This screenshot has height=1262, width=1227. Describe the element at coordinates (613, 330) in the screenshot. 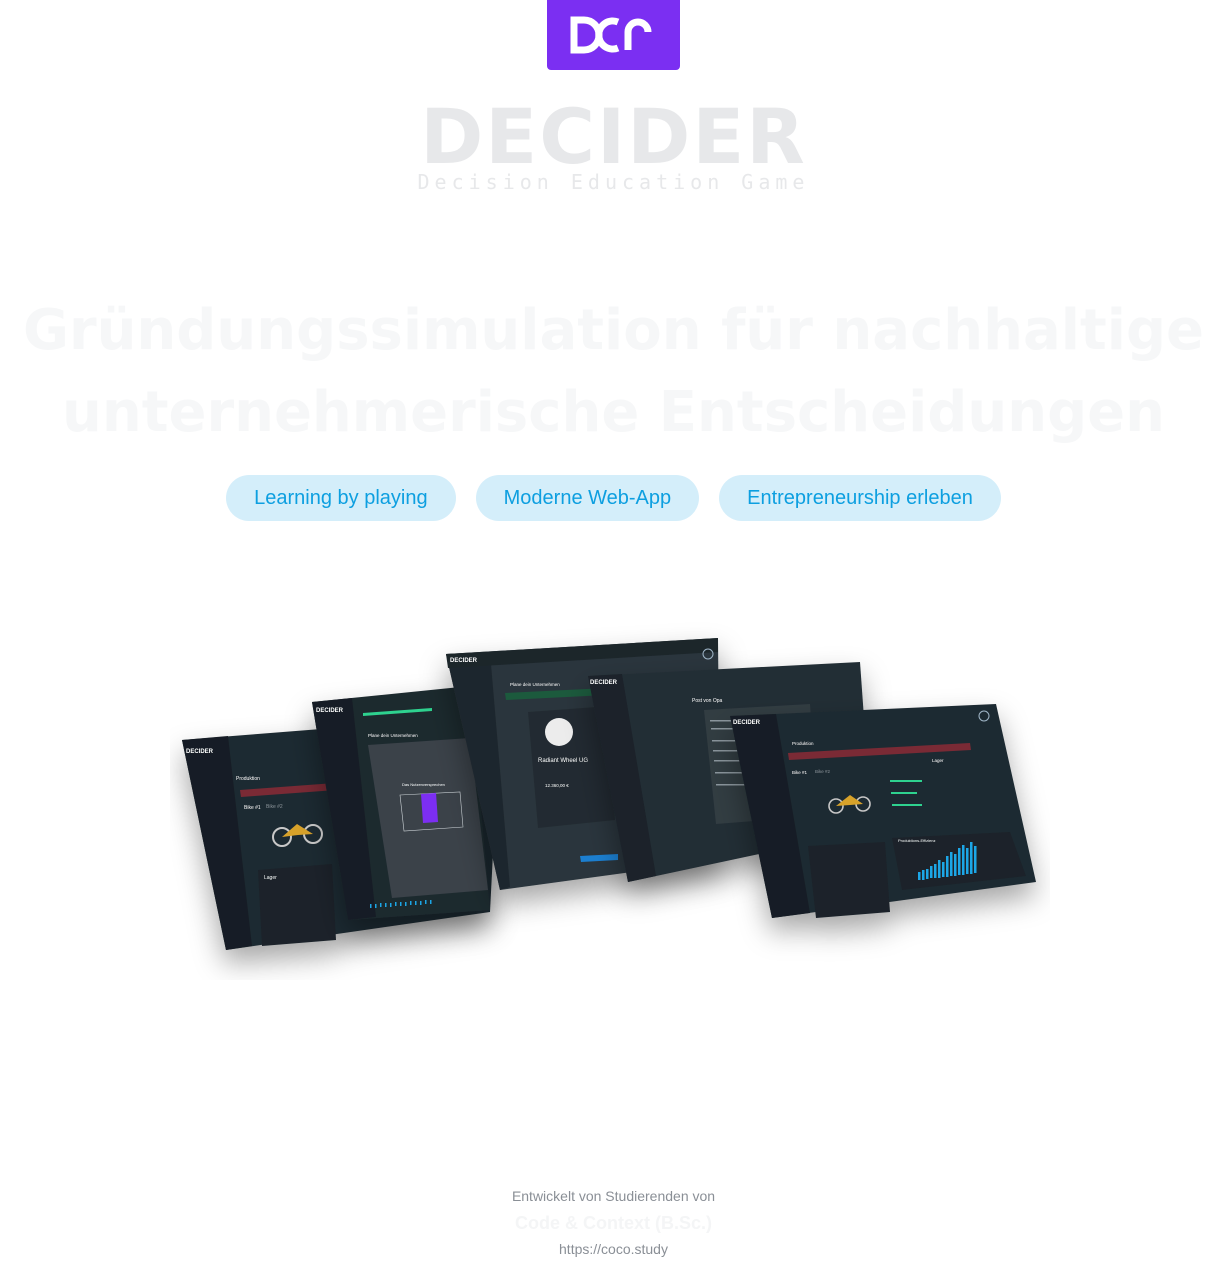

I see `headline-line-1: Gründungssimulation für nachhaltige` at that location.